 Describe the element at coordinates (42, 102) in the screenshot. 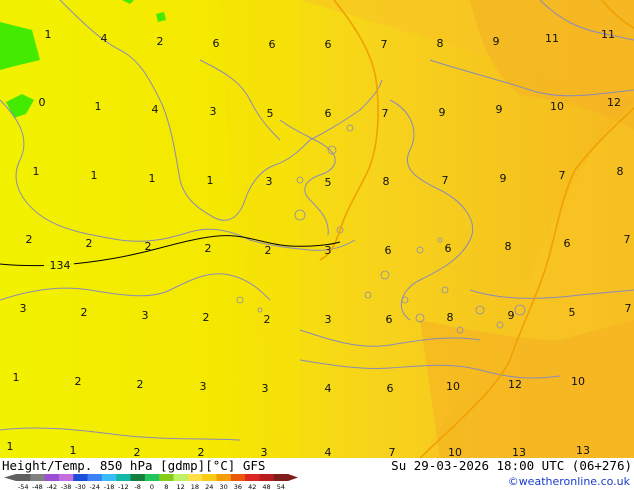

I see `grid-value: 0` at that location.